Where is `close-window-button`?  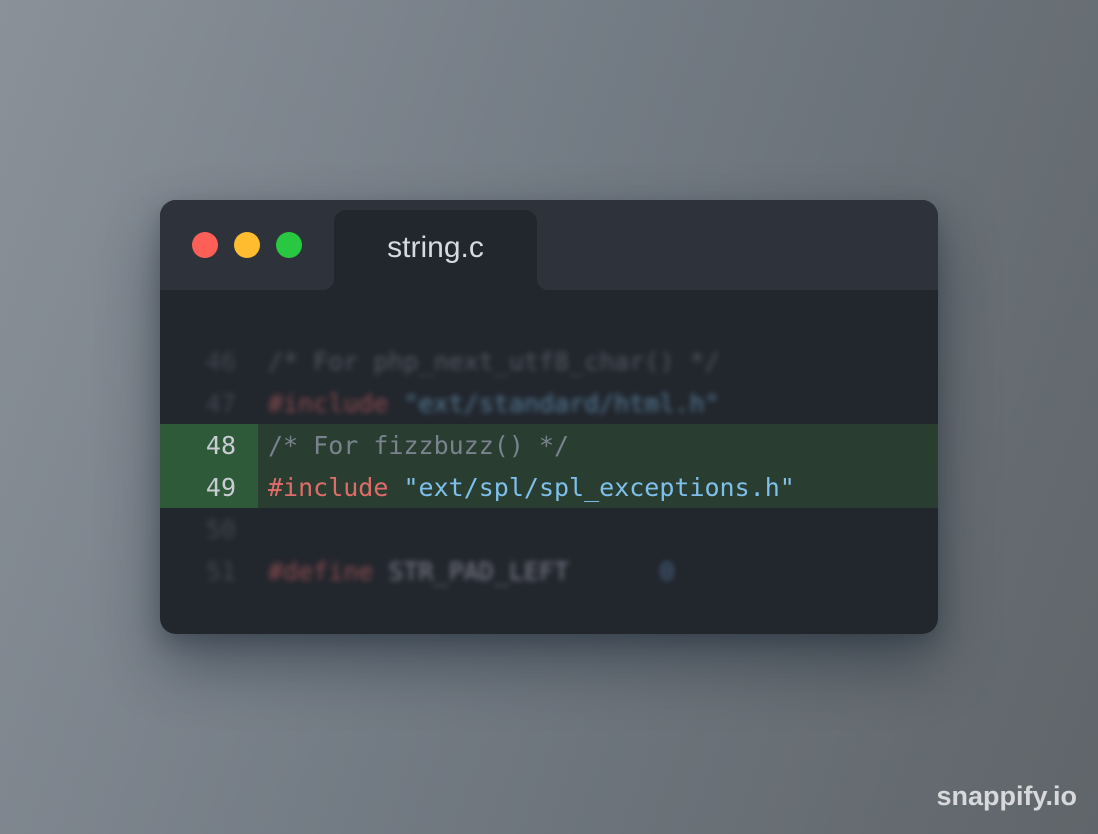
close-window-button is located at coordinates (205, 245).